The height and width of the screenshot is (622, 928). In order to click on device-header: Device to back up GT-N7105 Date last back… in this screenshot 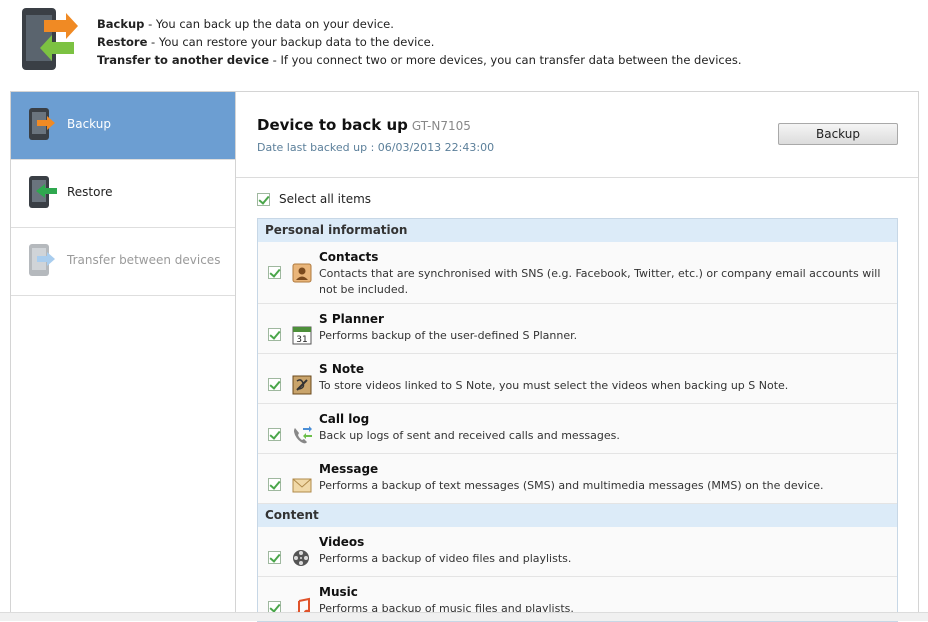, I will do `click(577, 135)`.